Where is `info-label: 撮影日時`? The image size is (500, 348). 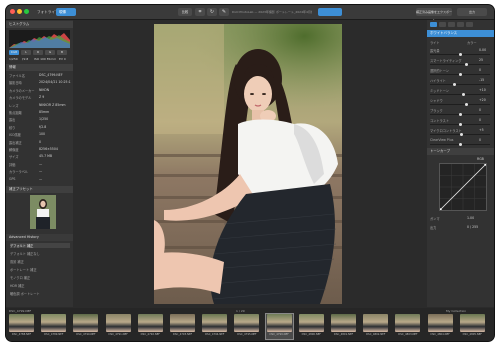
info-label: 撮影日時 is located at coordinates (15, 83).